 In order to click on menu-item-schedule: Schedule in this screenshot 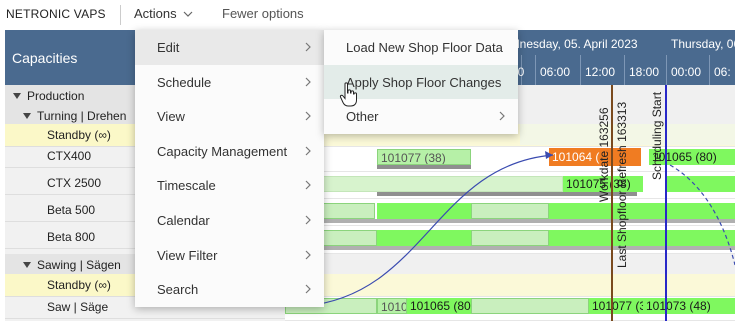, I will do `click(229, 82)`.